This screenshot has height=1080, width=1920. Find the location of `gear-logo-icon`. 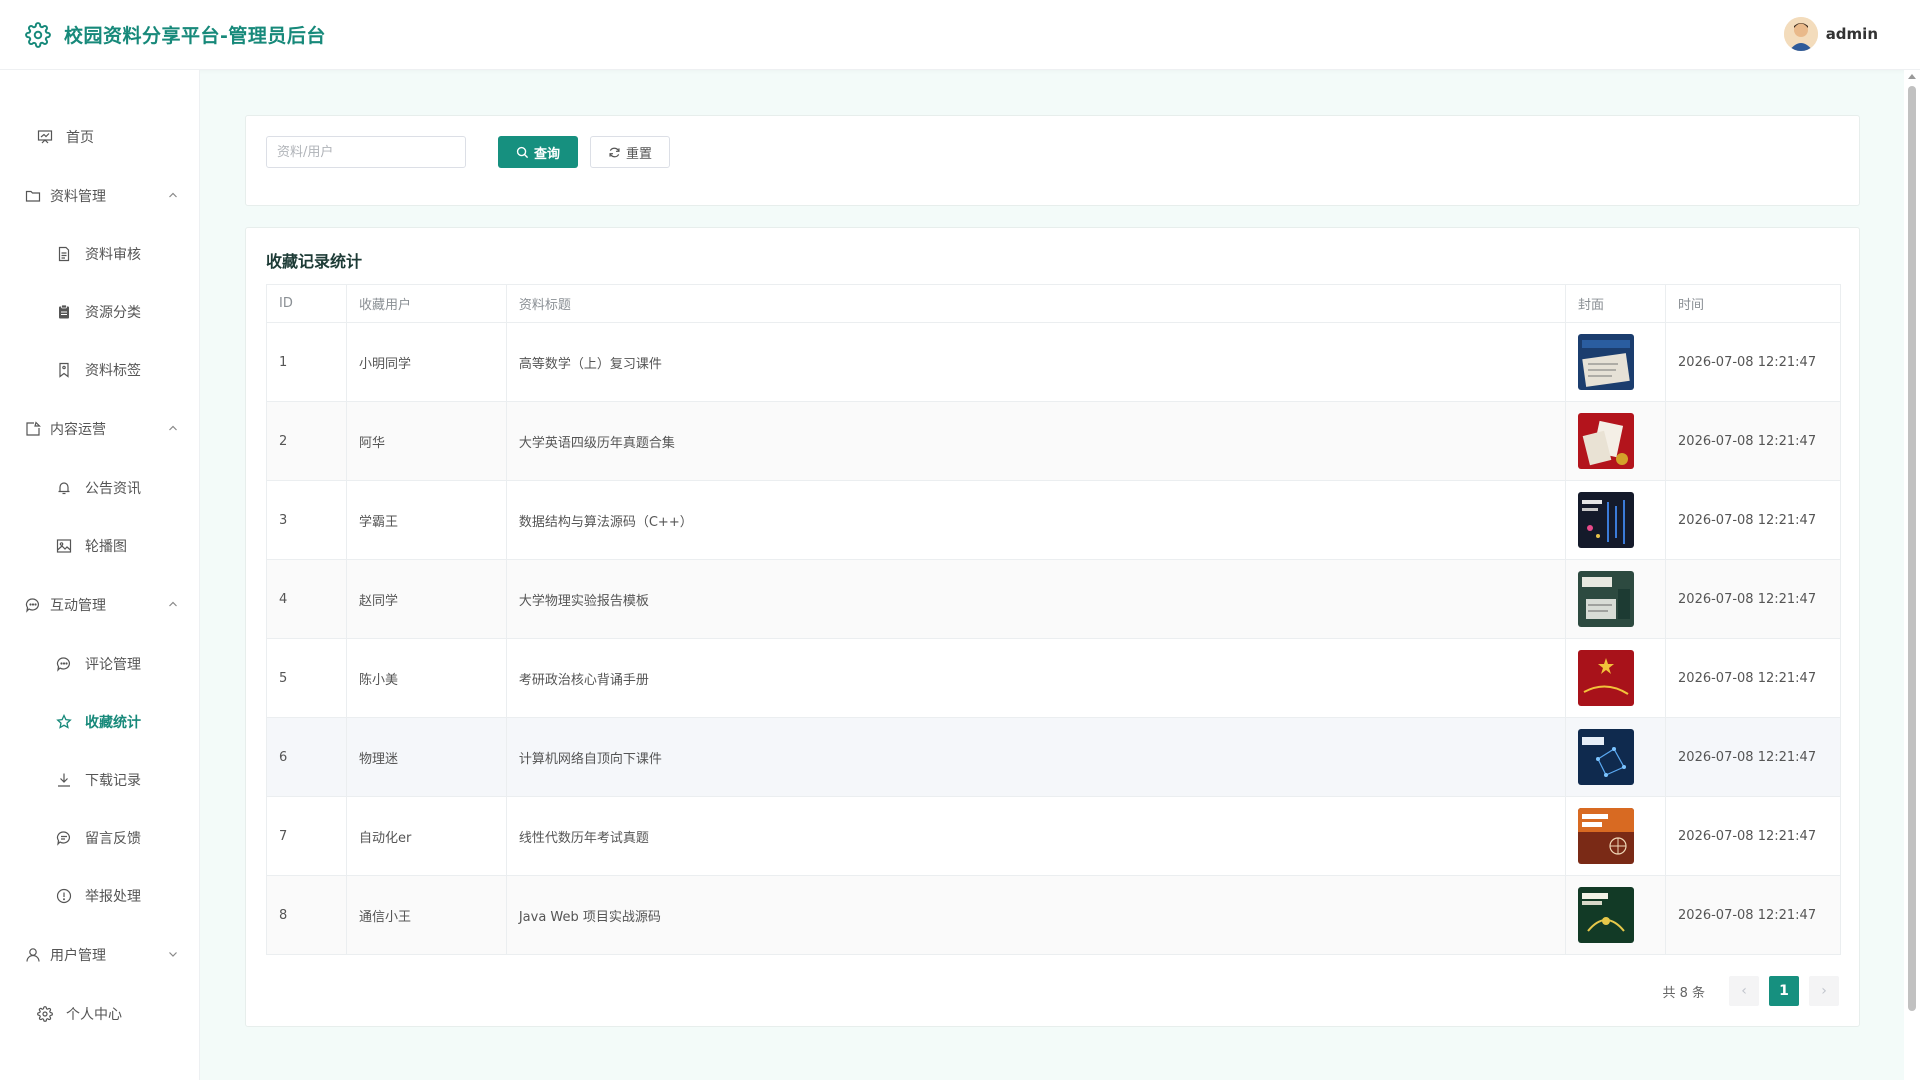

gear-logo-icon is located at coordinates (38, 35).